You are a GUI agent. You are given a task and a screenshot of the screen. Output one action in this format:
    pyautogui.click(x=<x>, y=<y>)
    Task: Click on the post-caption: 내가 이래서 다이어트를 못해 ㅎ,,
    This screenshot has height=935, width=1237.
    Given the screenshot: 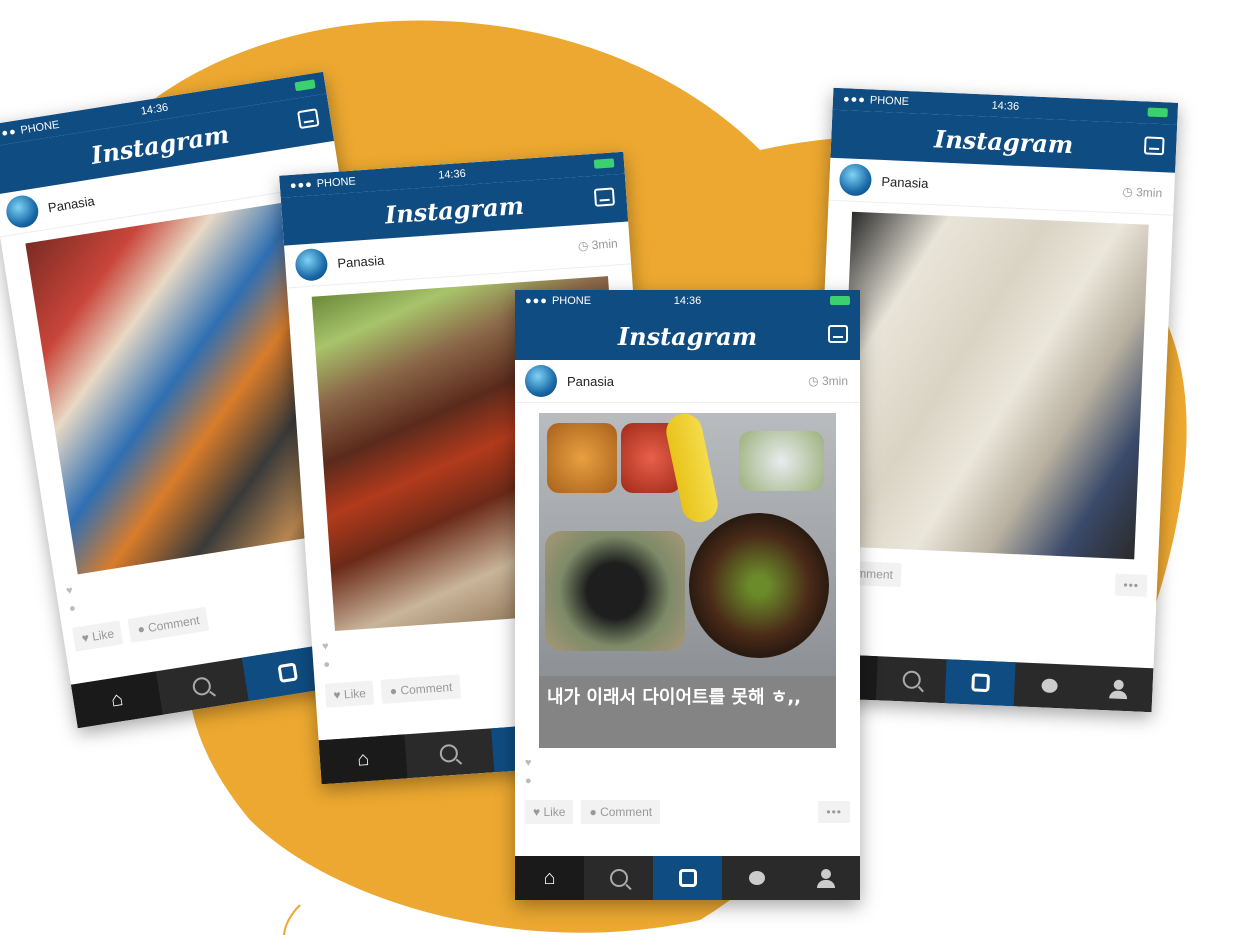 What is the action you would take?
    pyautogui.click(x=687, y=712)
    